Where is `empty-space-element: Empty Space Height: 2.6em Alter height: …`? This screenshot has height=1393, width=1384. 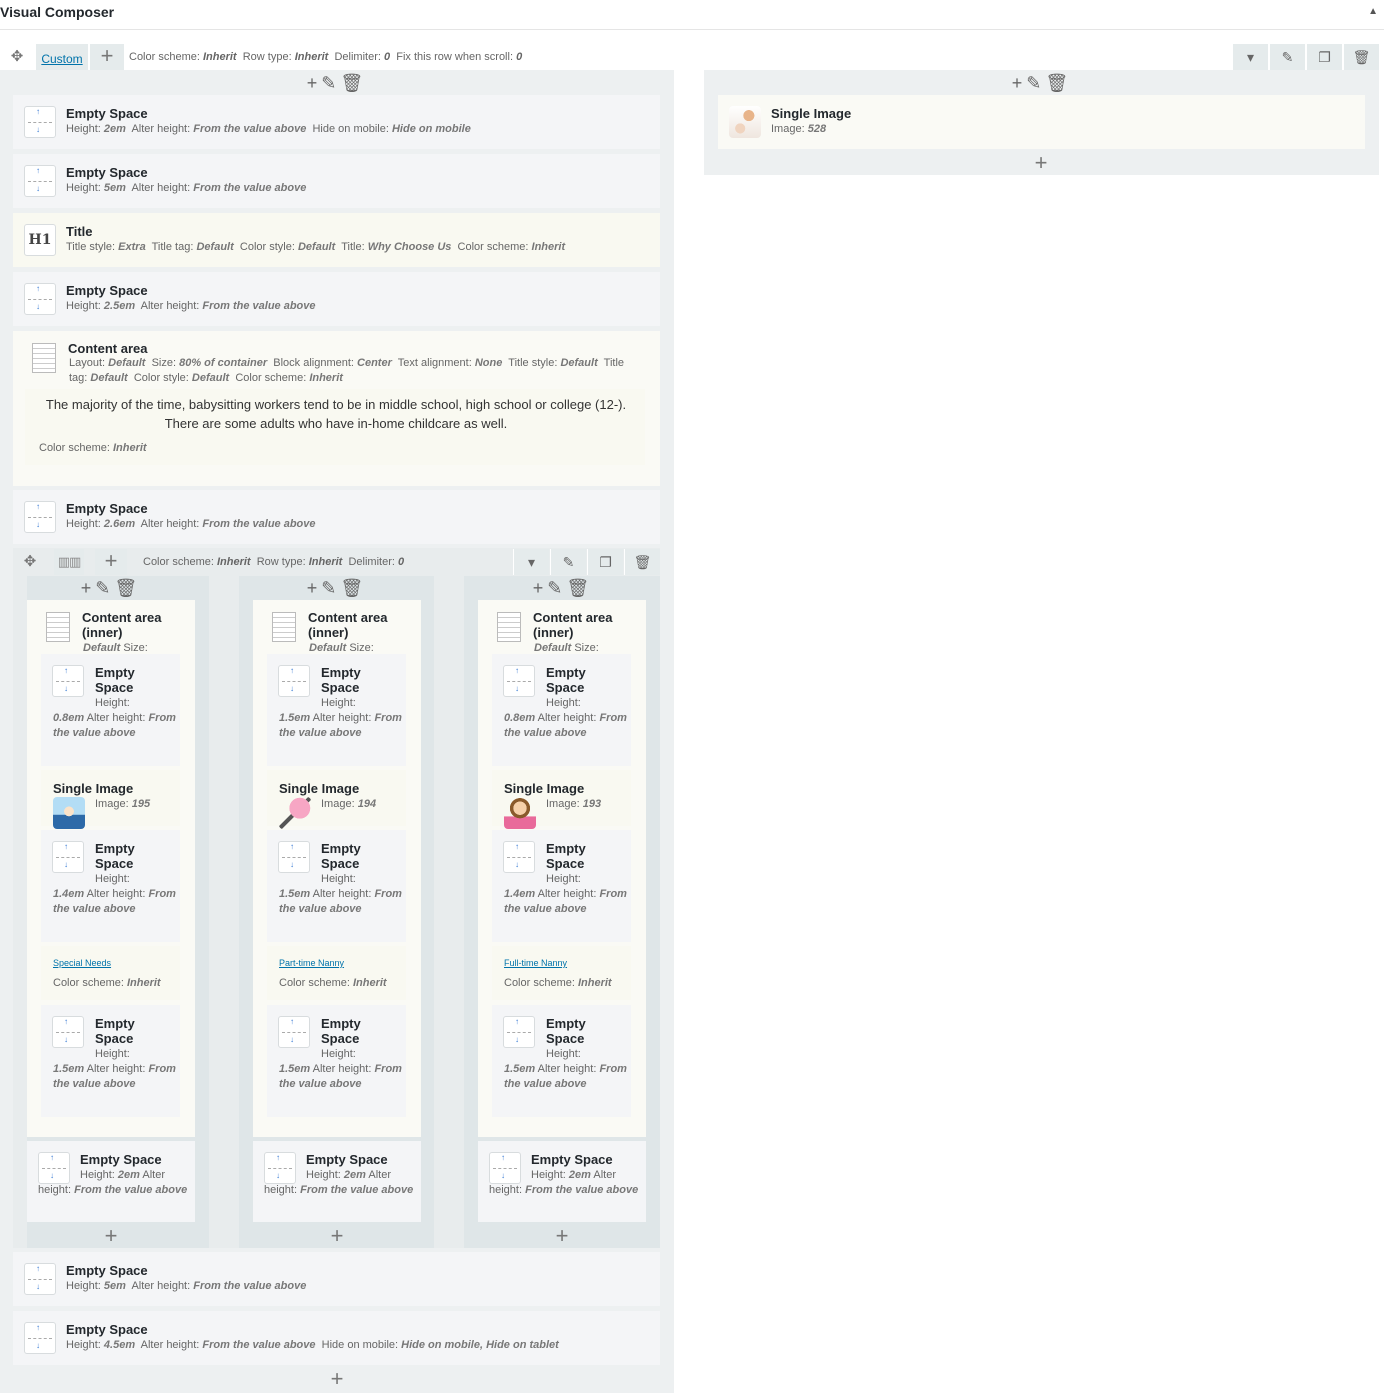
empty-space-element: Empty Space Height: 2.6em Alter height: … is located at coordinates (336, 517).